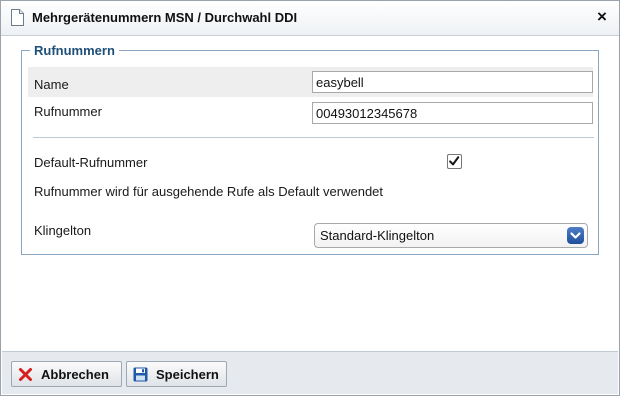  What do you see at coordinates (75, 374) in the screenshot?
I see `cancel-button-label: Abbrechen` at bounding box center [75, 374].